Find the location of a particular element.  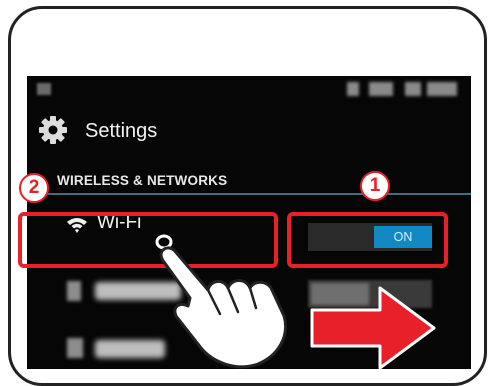

page-title: Settings is located at coordinates (121, 131).